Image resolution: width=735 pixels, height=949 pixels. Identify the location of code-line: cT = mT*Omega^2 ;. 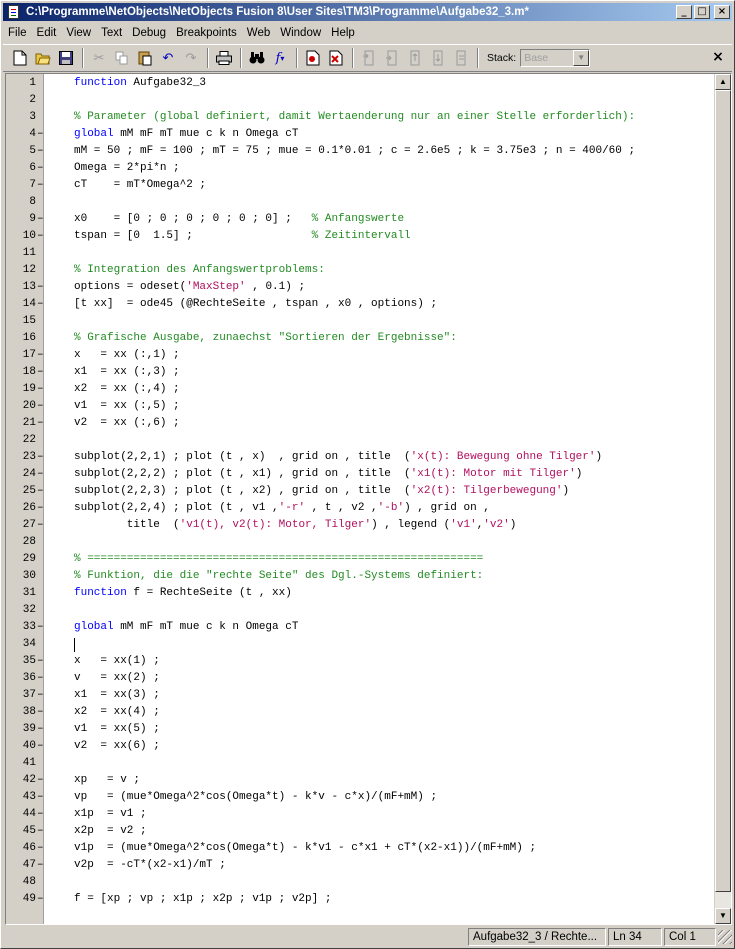
(380, 185).